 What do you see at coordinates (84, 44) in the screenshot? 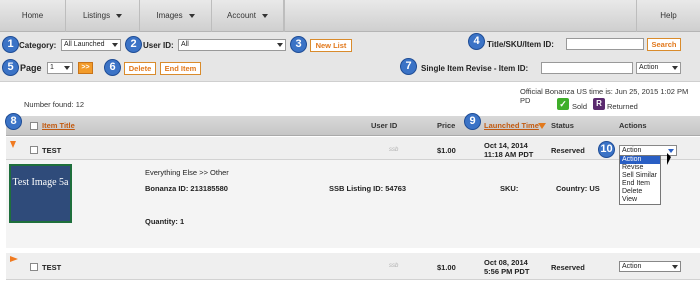
I see `category-select-value: All Launched` at bounding box center [84, 44].